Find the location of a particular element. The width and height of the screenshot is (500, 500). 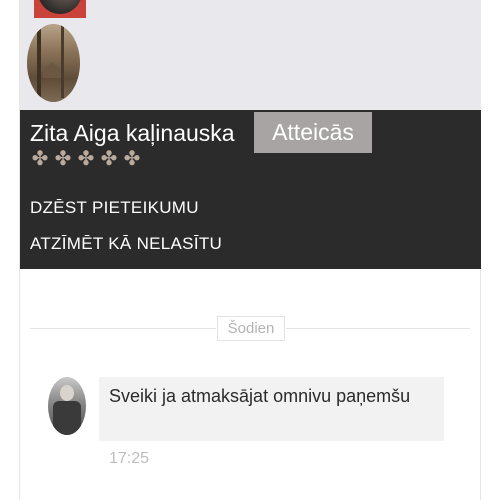

user-name: Zita Aiga kaļinauska is located at coordinates (132, 133).